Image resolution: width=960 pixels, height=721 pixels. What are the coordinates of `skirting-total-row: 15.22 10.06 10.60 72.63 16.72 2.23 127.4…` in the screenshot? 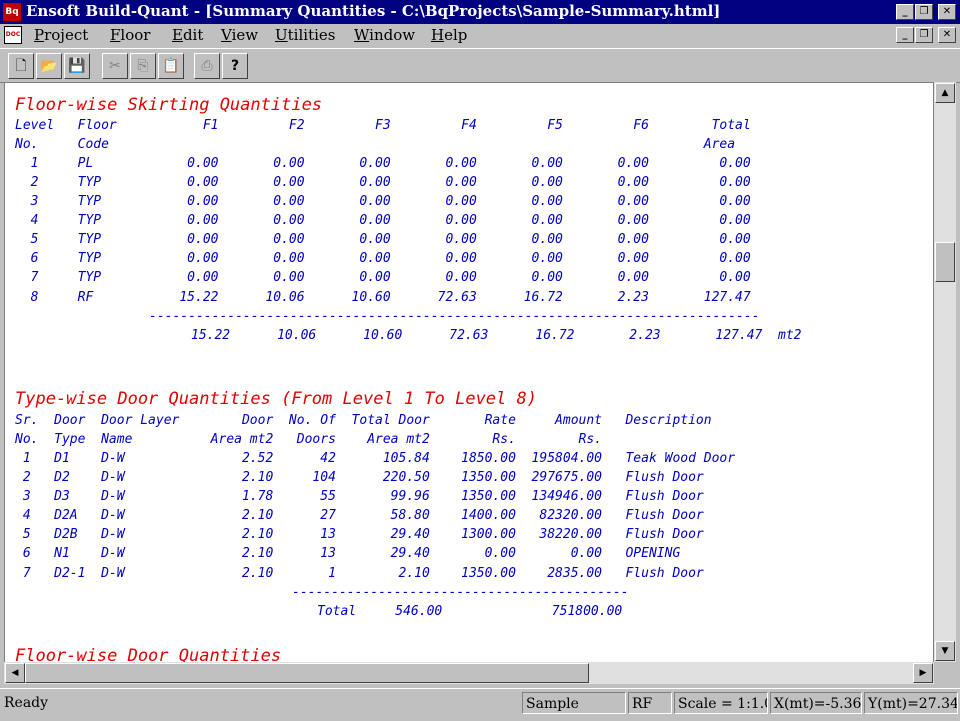 It's located at (496, 335).